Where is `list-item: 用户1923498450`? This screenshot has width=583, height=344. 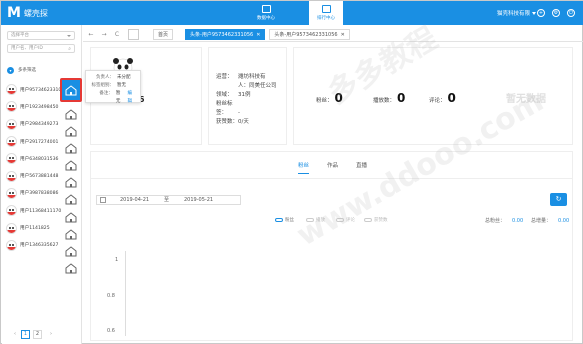 list-item: 用户1923498450 is located at coordinates (36, 106).